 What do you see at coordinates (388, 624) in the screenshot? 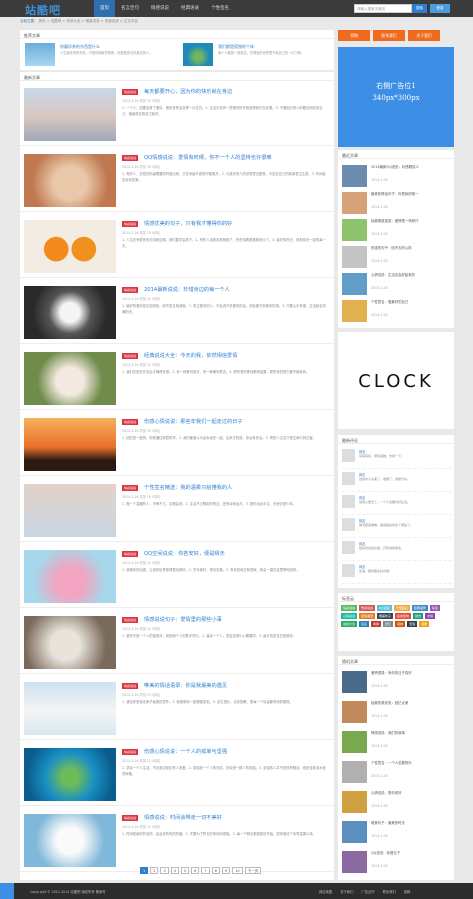
I see `tag-link: 回忆` at bounding box center [388, 624].